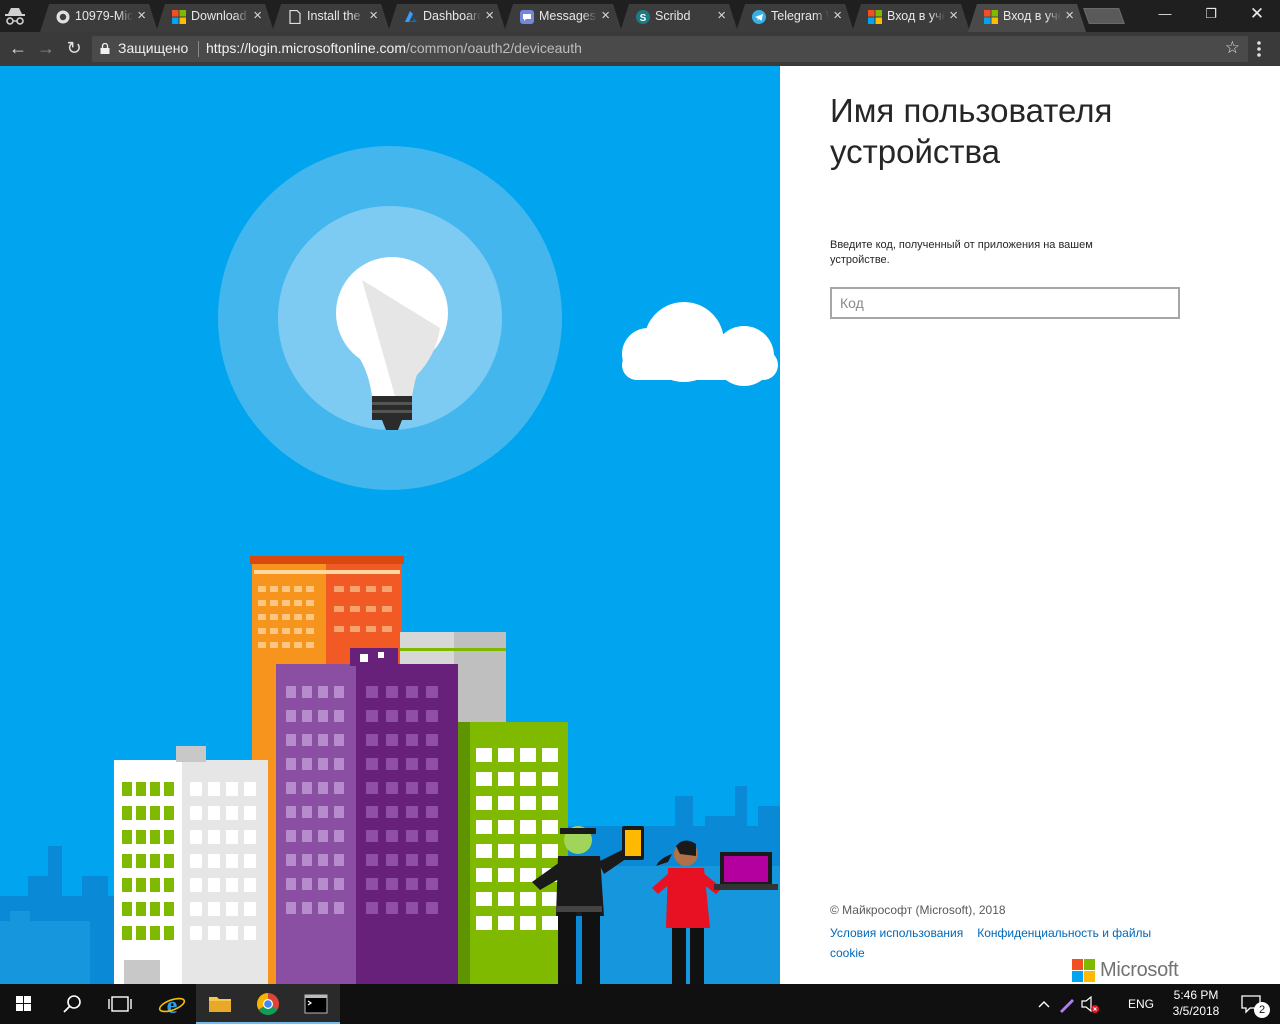  Describe the element at coordinates (1196, 1011) in the screenshot. I see `clock-date: 3/5/2018` at that location.